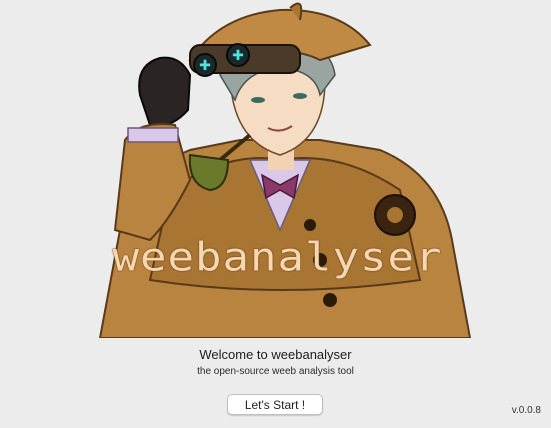  What do you see at coordinates (277, 257) in the screenshot?
I see `app-logo-text: weebanalyser` at bounding box center [277, 257].